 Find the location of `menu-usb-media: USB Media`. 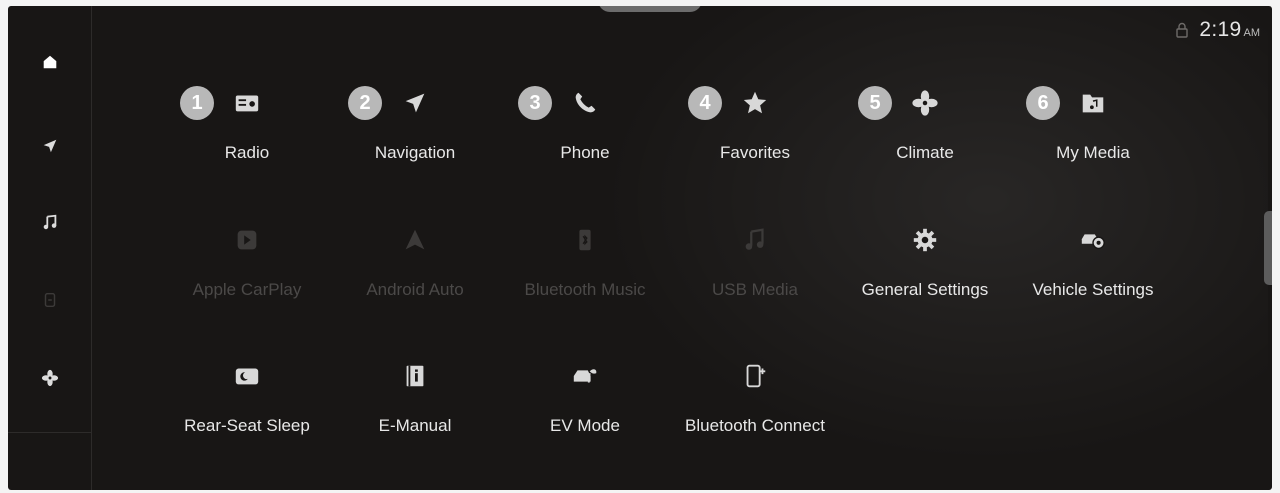

menu-usb-media: USB Media is located at coordinates (755, 280).